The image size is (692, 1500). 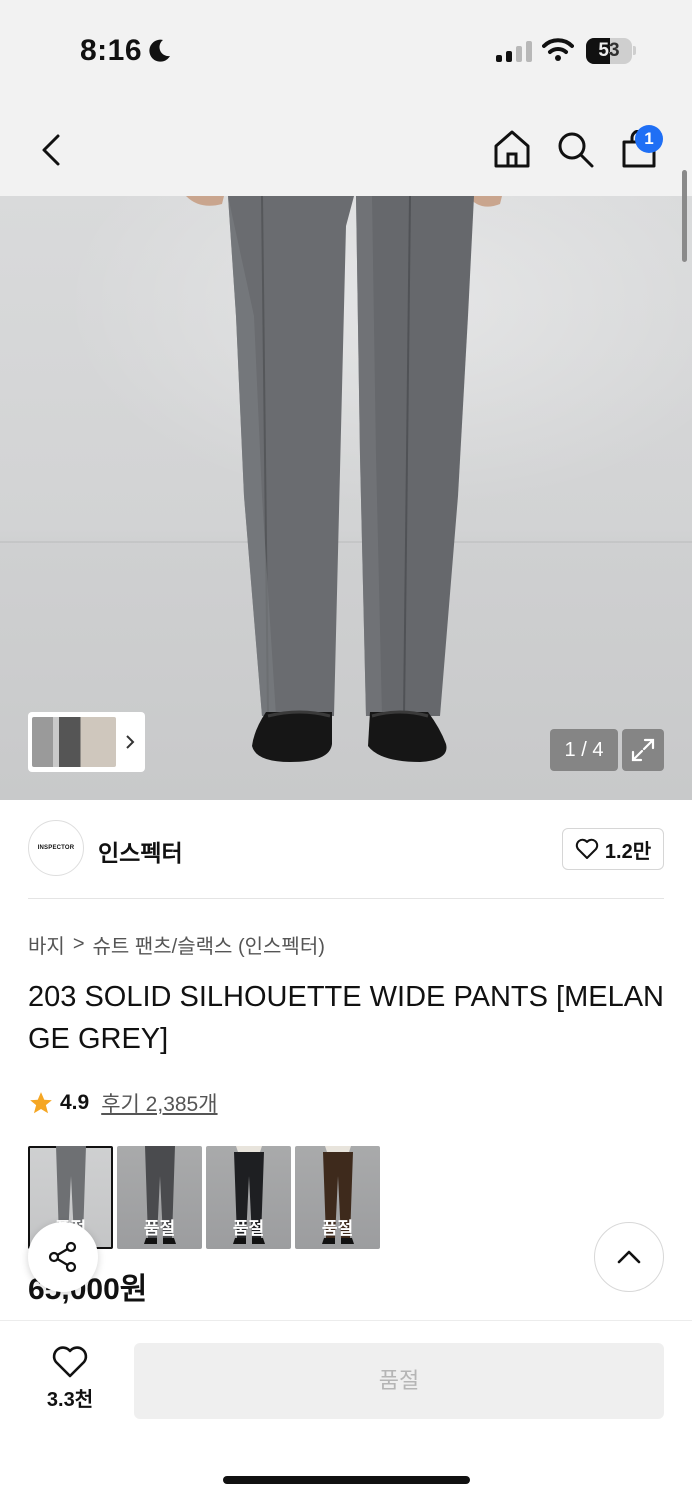 I want to click on sold-out-button: 품절, so click(x=399, y=1381).